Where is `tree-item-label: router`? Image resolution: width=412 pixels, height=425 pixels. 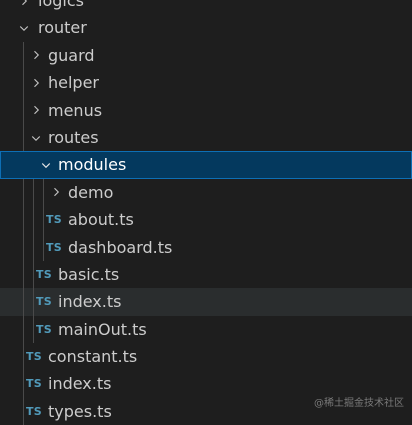
tree-item-label: router is located at coordinates (62, 28).